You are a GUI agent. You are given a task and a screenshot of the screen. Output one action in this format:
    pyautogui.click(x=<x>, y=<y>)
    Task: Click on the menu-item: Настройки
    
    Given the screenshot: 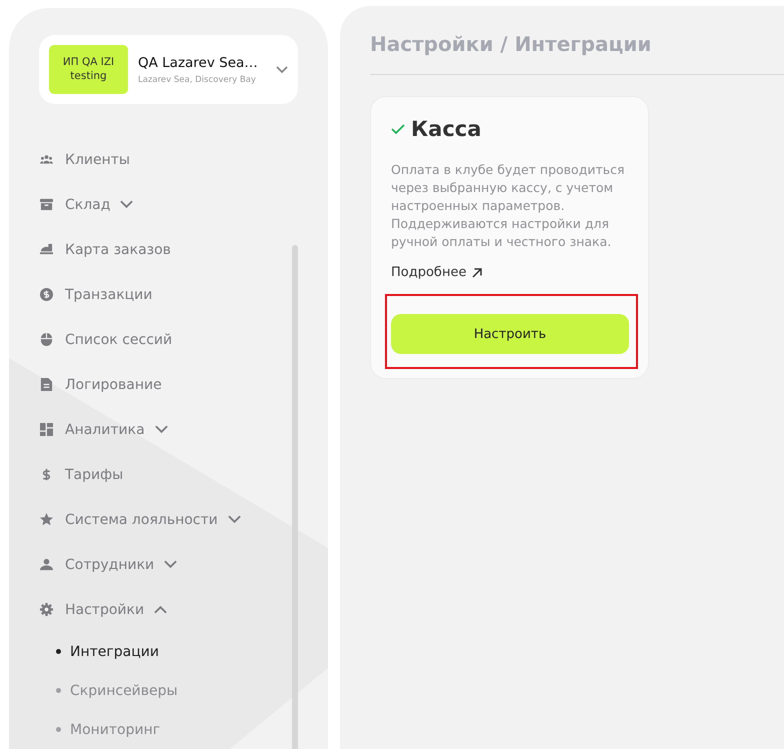 What is the action you would take?
    pyautogui.click(x=184, y=609)
    